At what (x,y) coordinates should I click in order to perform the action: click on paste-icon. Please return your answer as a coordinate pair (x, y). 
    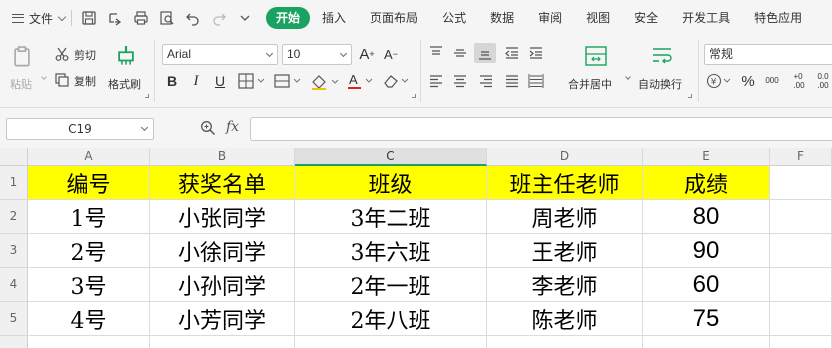
    Looking at the image, I should click on (22, 56).